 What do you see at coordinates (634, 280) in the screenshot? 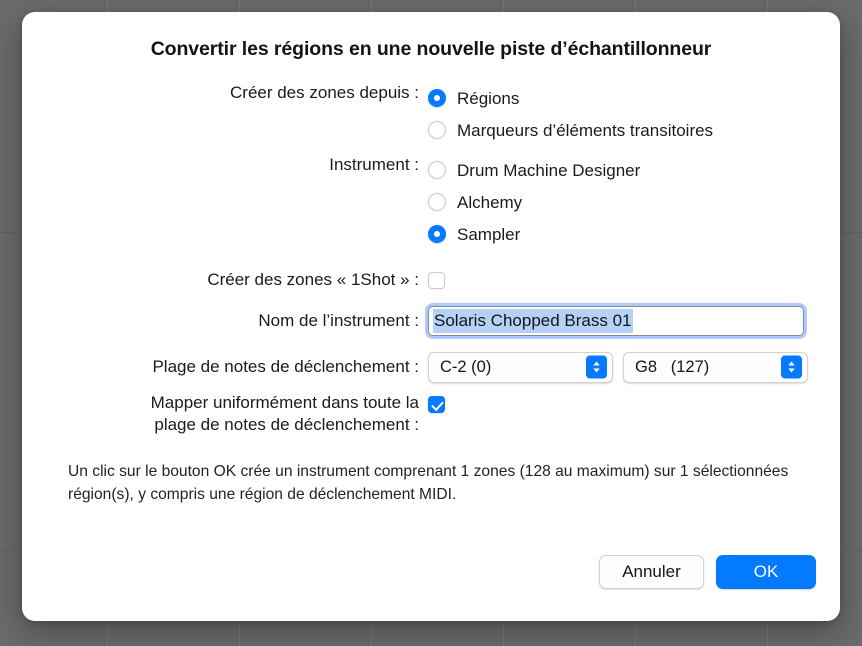
I see `control-one-shot` at bounding box center [634, 280].